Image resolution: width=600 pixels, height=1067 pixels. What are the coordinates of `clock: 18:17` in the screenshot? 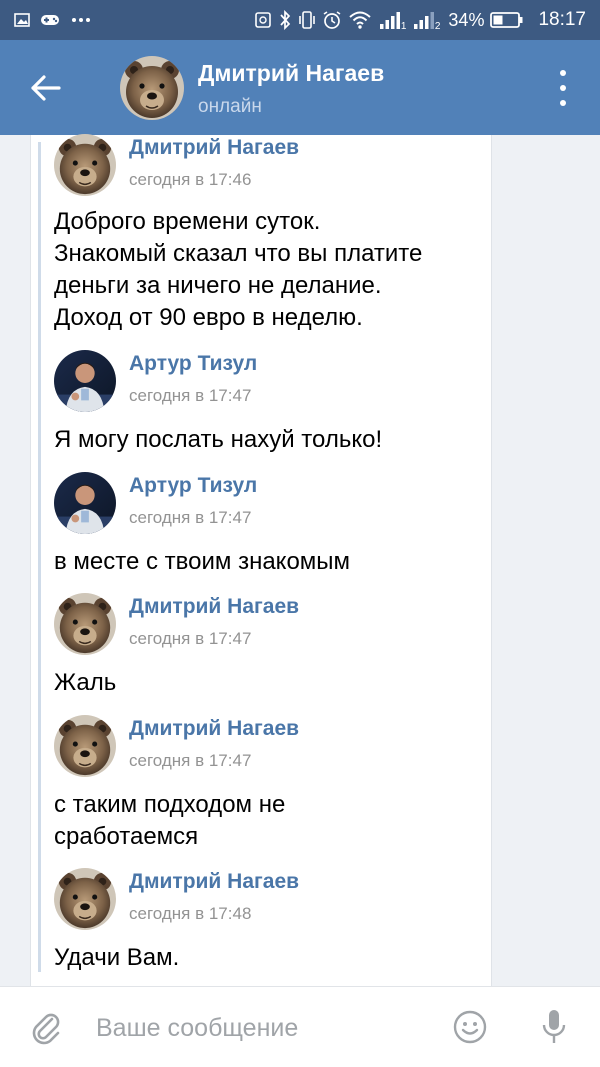 It's located at (562, 19).